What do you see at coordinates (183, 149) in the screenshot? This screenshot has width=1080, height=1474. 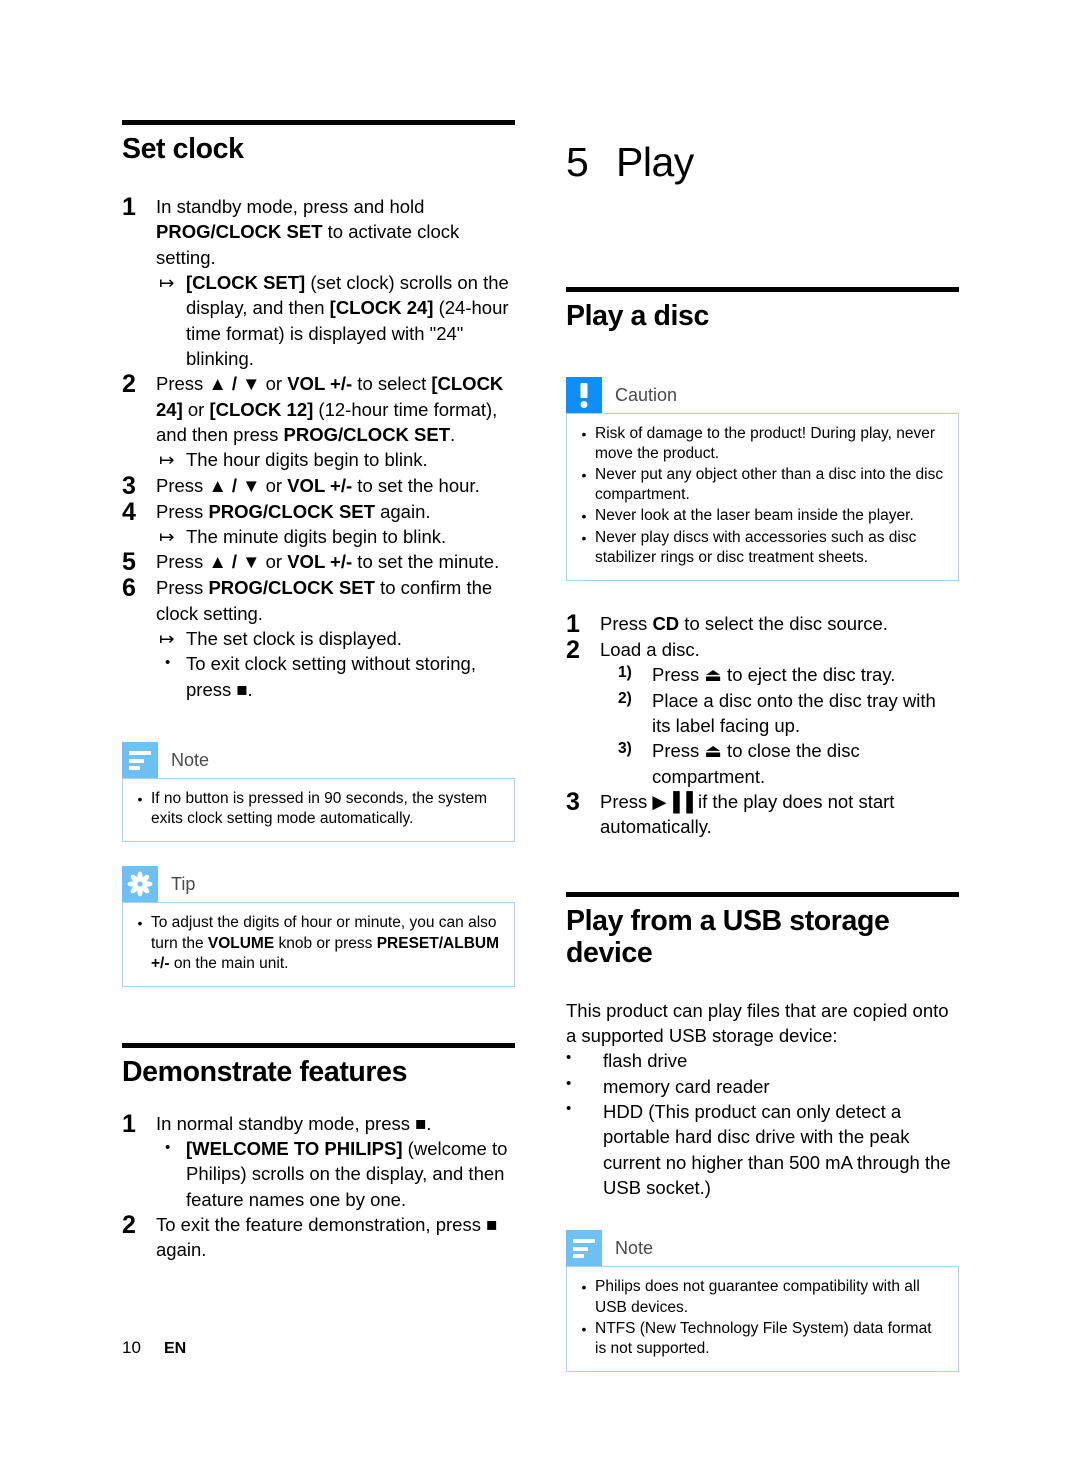 I see `section-heading-set-clock: Set clock` at bounding box center [183, 149].